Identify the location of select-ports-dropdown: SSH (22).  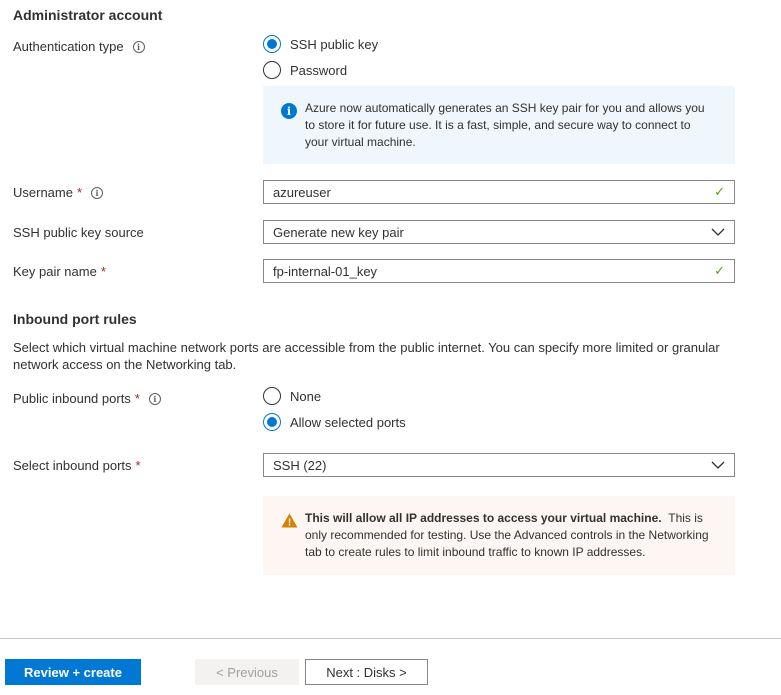
(499, 465).